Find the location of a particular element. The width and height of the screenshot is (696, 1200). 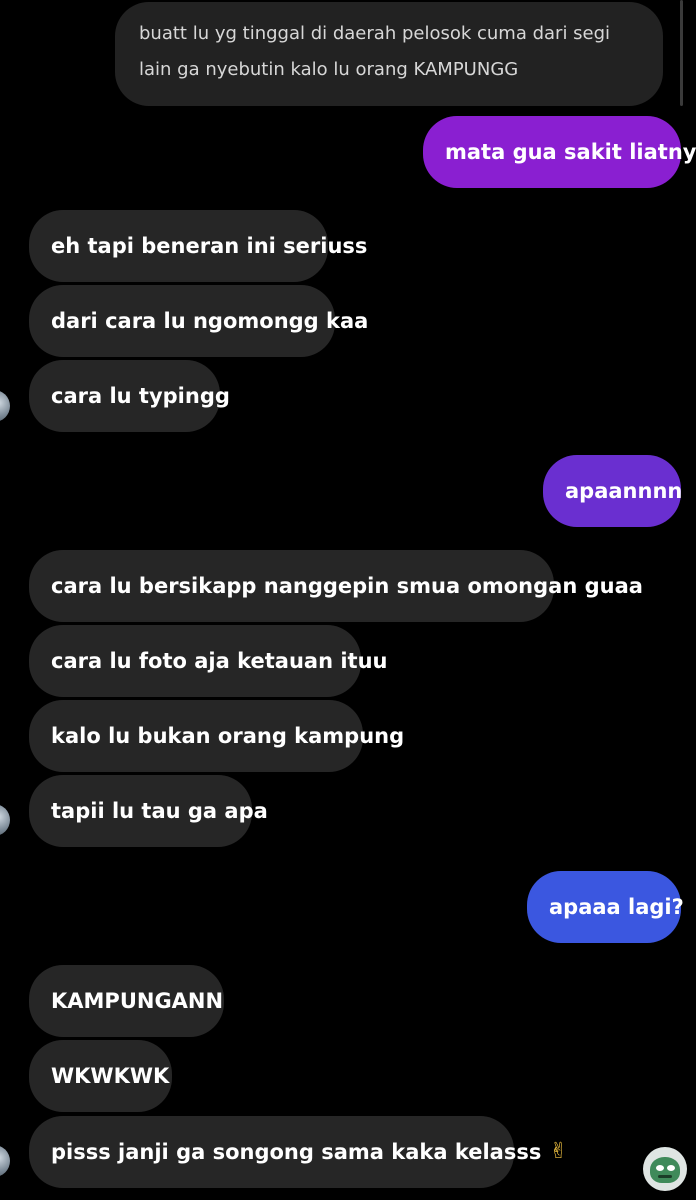

message-text: KAMPUNGANN is located at coordinates (137, 1001).